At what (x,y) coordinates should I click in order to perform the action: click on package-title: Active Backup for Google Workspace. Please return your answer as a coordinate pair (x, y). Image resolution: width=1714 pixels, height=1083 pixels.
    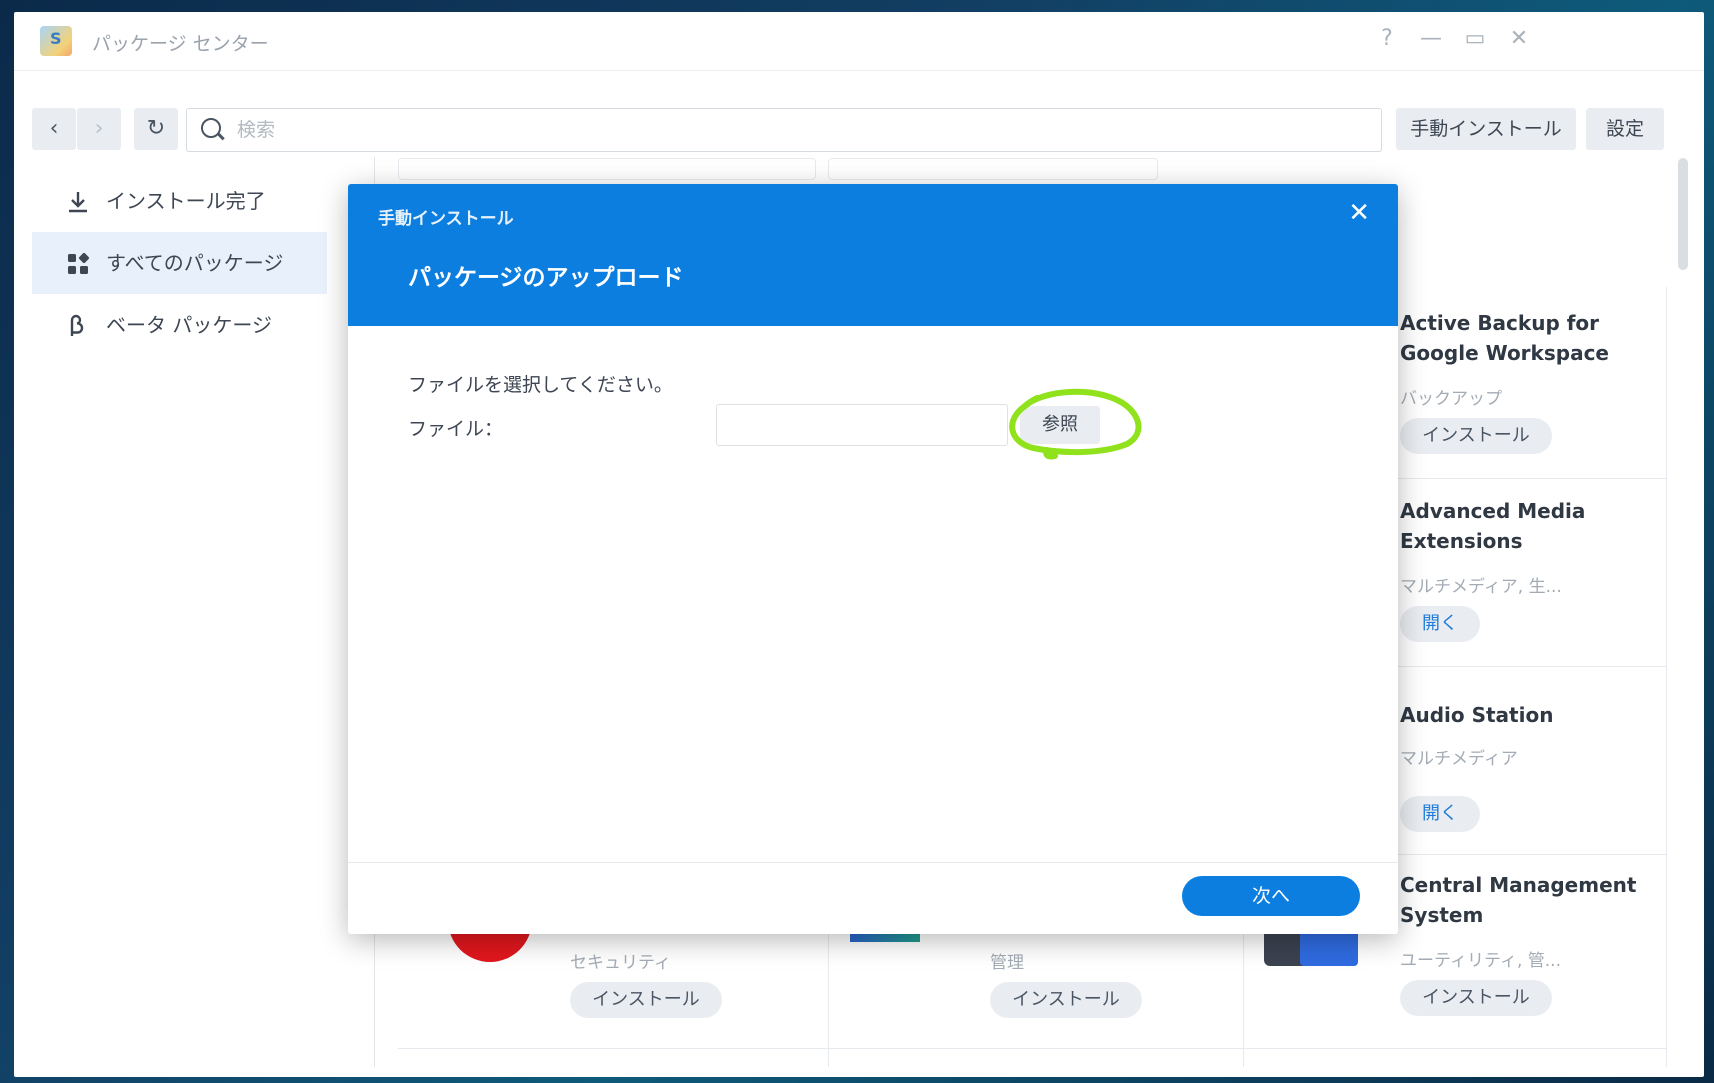
    Looking at the image, I should click on (1504, 338).